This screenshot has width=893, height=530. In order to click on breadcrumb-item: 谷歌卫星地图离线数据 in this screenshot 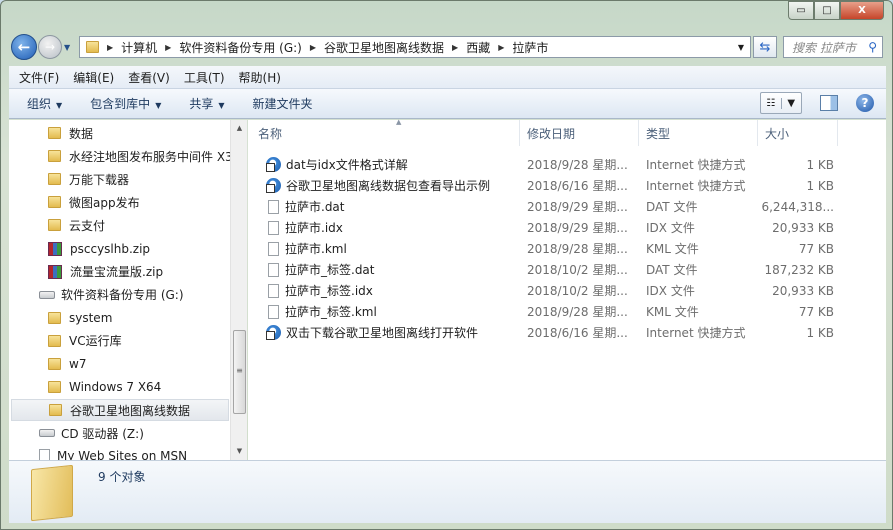, I will do `click(384, 47)`.